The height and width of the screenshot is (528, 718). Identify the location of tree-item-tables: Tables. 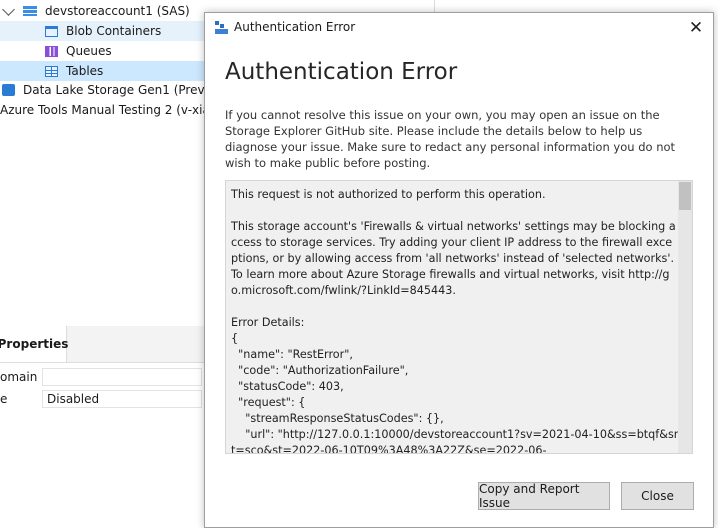
(102, 71).